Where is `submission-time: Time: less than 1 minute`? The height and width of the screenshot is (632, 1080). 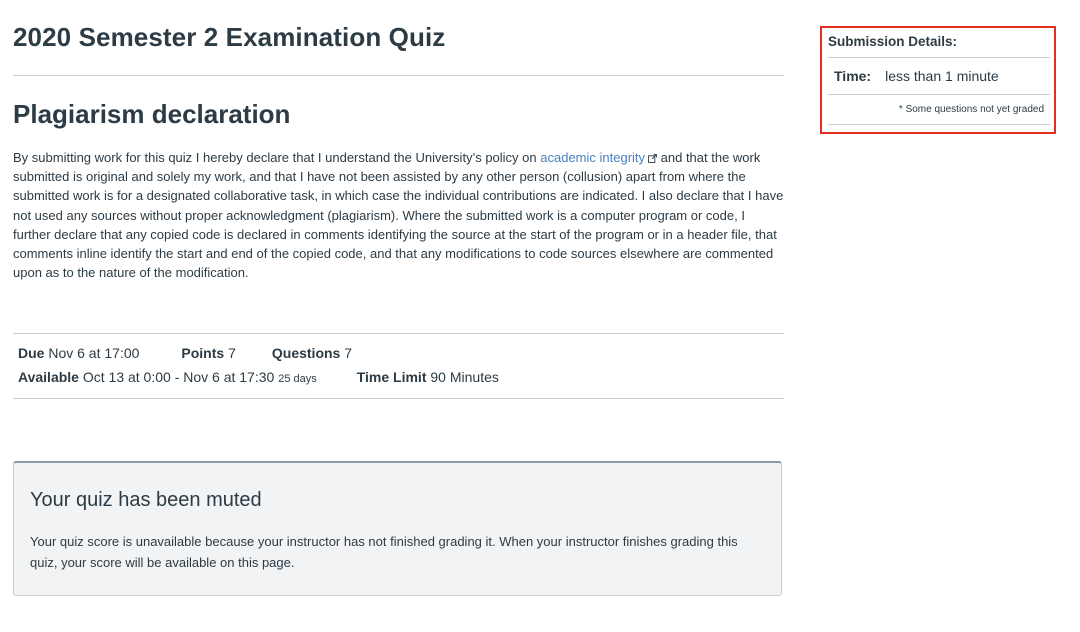
submission-time: Time: less than 1 minute is located at coordinates (916, 76).